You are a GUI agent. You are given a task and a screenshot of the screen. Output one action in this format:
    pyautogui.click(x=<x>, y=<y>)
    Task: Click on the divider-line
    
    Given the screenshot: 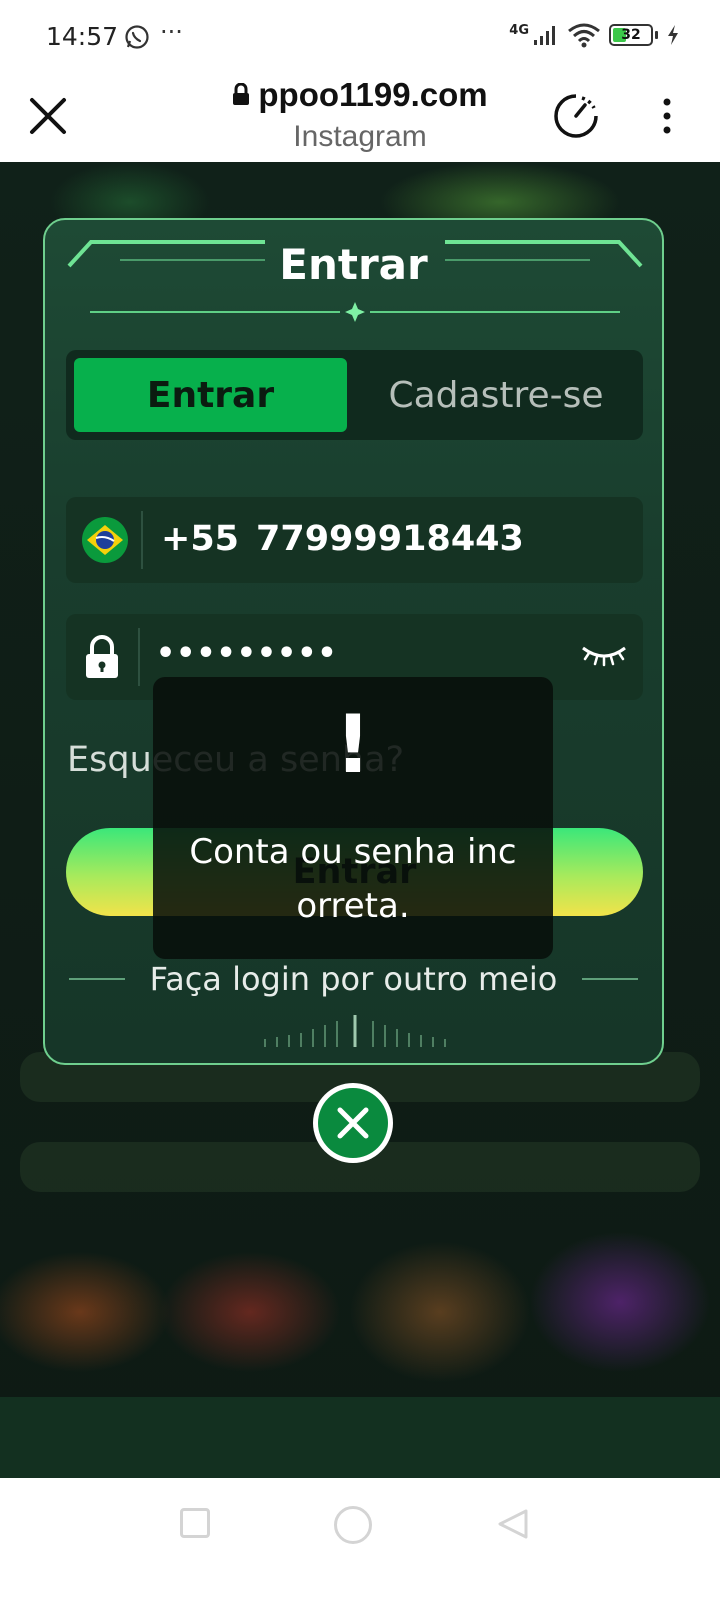 What is the action you would take?
    pyautogui.click(x=610, y=979)
    